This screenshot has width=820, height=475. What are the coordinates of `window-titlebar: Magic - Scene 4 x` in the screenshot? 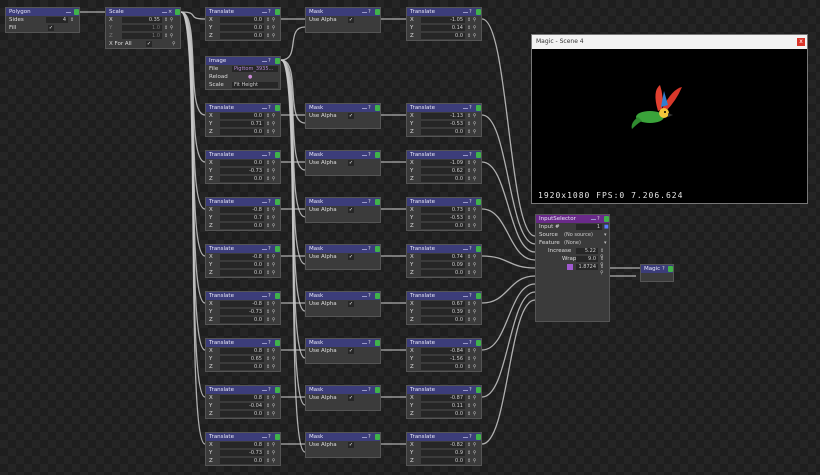 It's located at (669, 42).